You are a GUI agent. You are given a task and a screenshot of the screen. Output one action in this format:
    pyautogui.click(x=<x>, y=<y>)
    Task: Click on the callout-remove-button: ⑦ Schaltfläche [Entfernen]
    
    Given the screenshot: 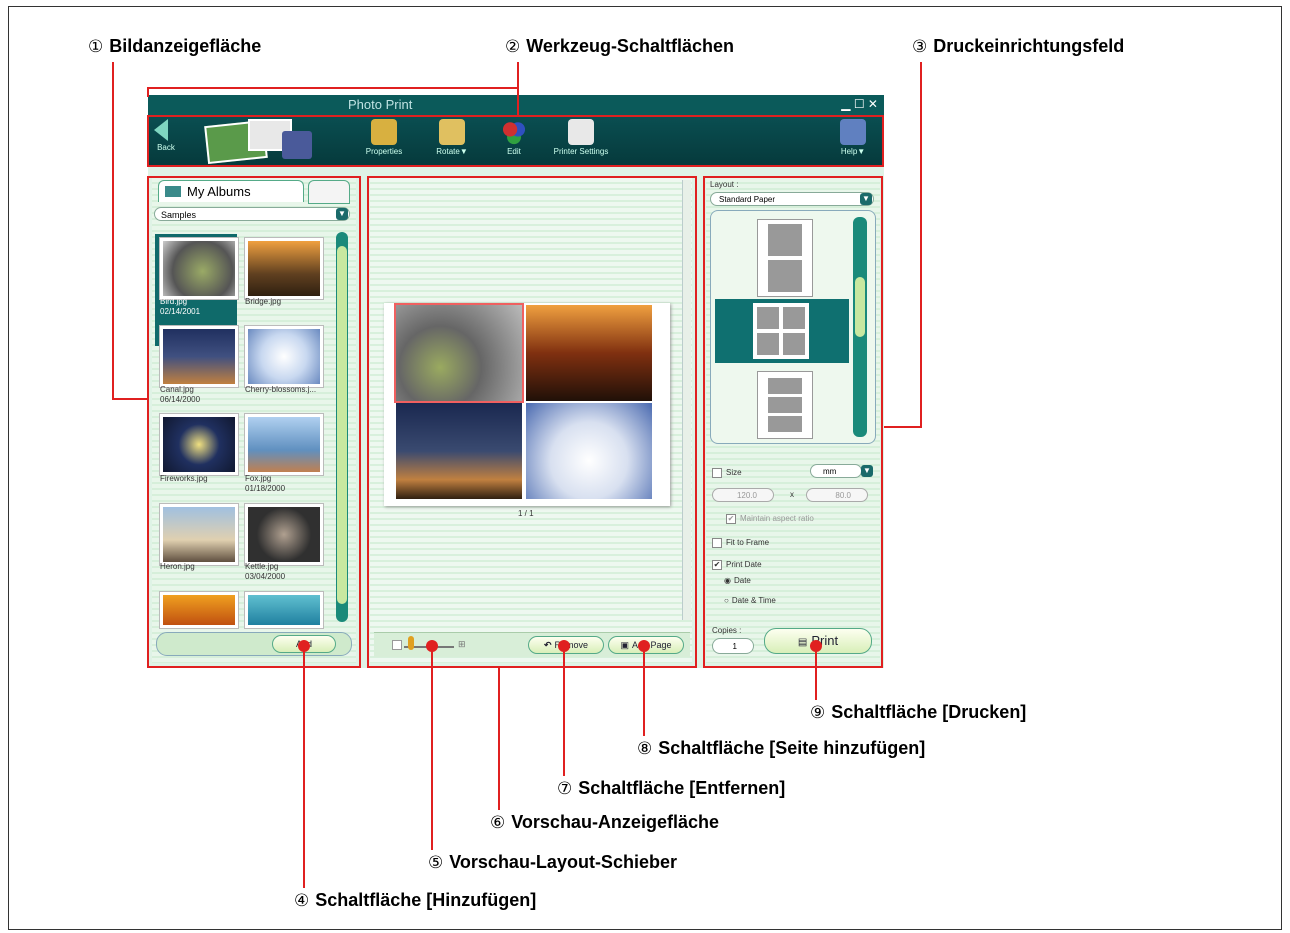 What is the action you would take?
    pyautogui.click(x=671, y=788)
    